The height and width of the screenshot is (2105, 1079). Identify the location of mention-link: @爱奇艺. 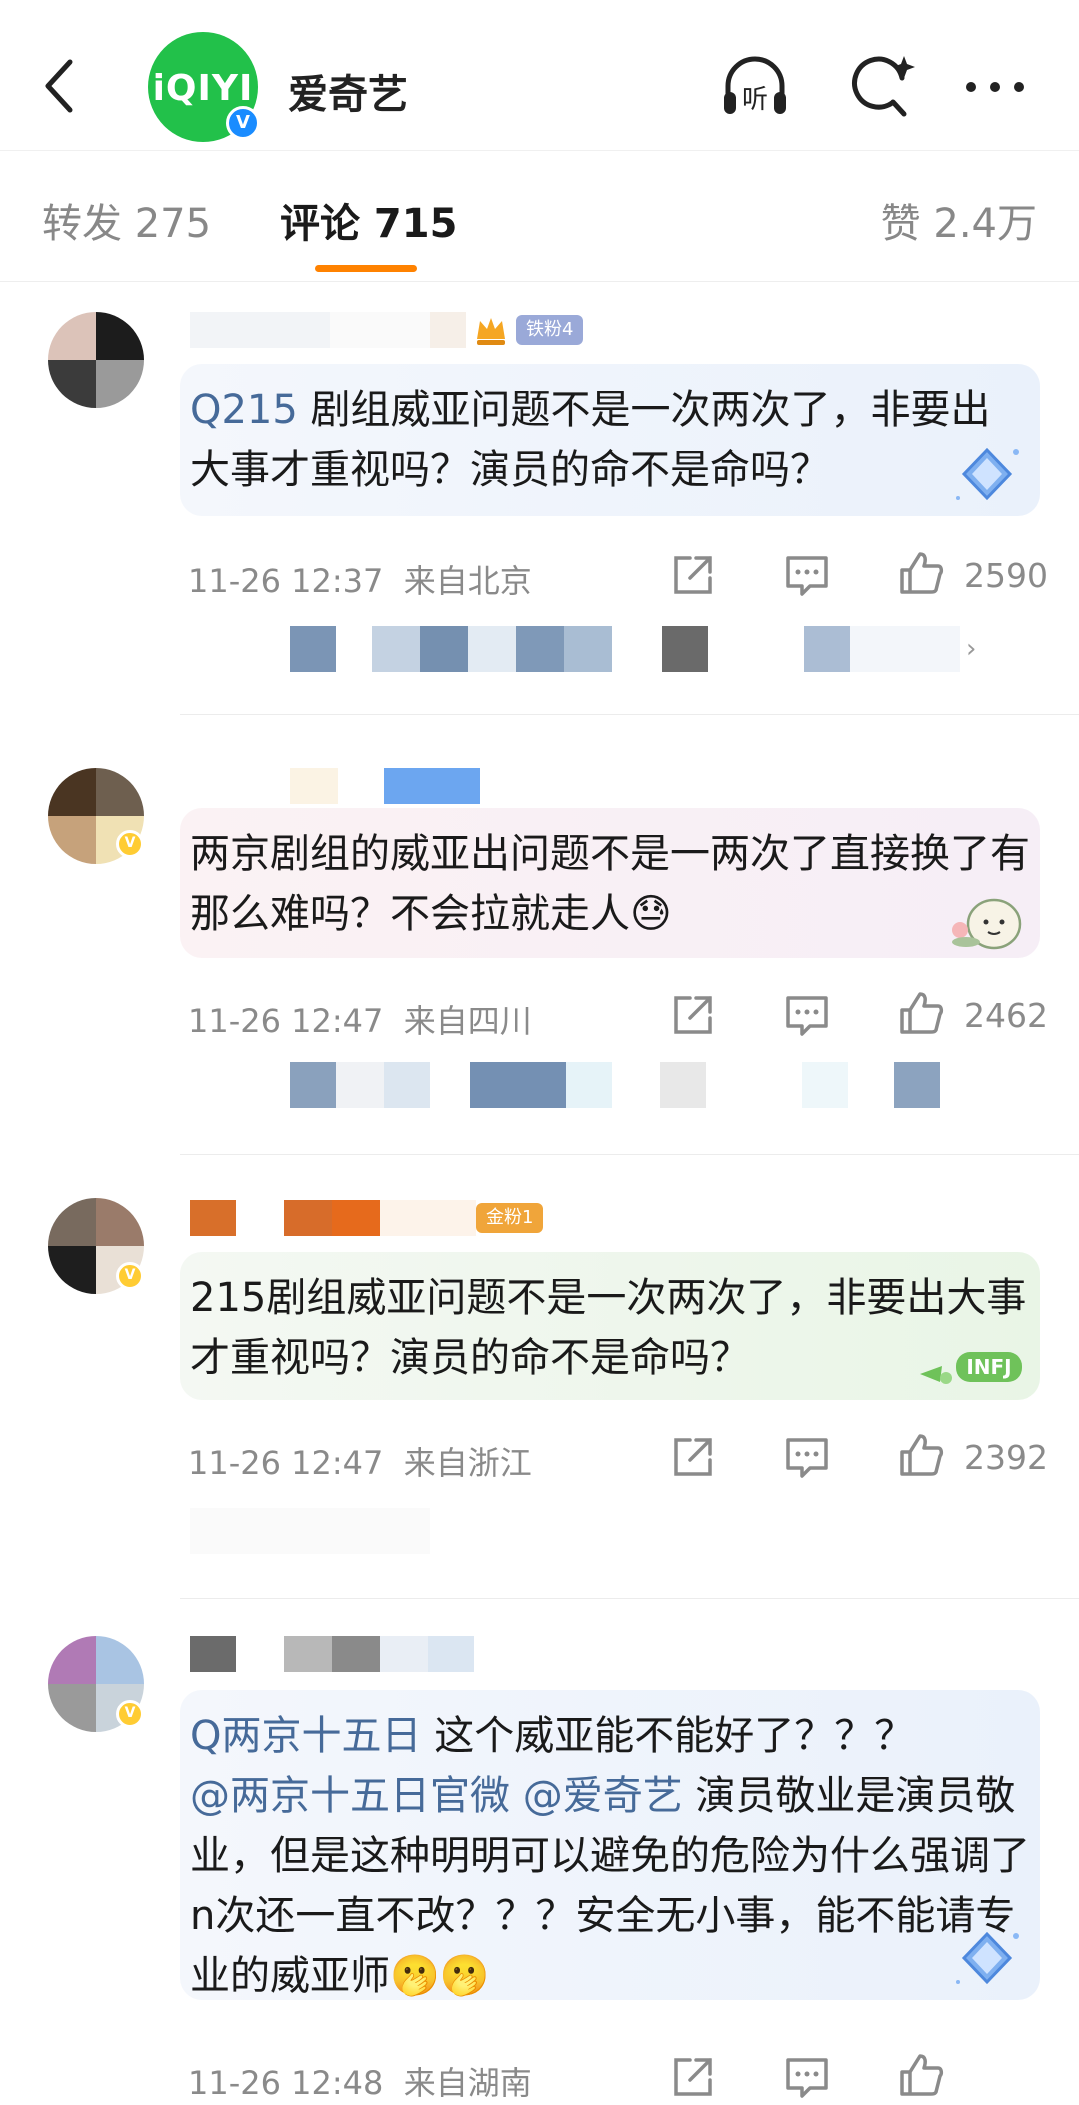
(596, 1796).